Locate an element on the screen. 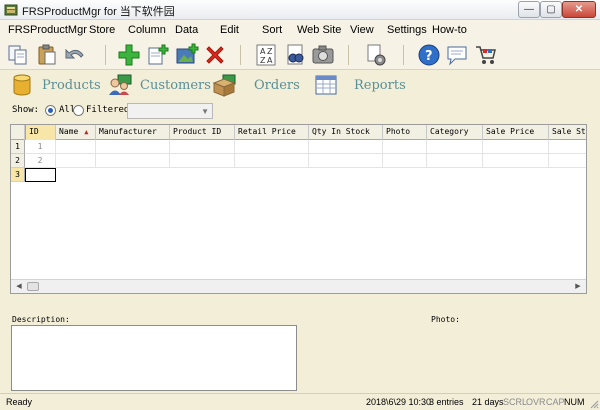  menu-view: View is located at coordinates (362, 30).